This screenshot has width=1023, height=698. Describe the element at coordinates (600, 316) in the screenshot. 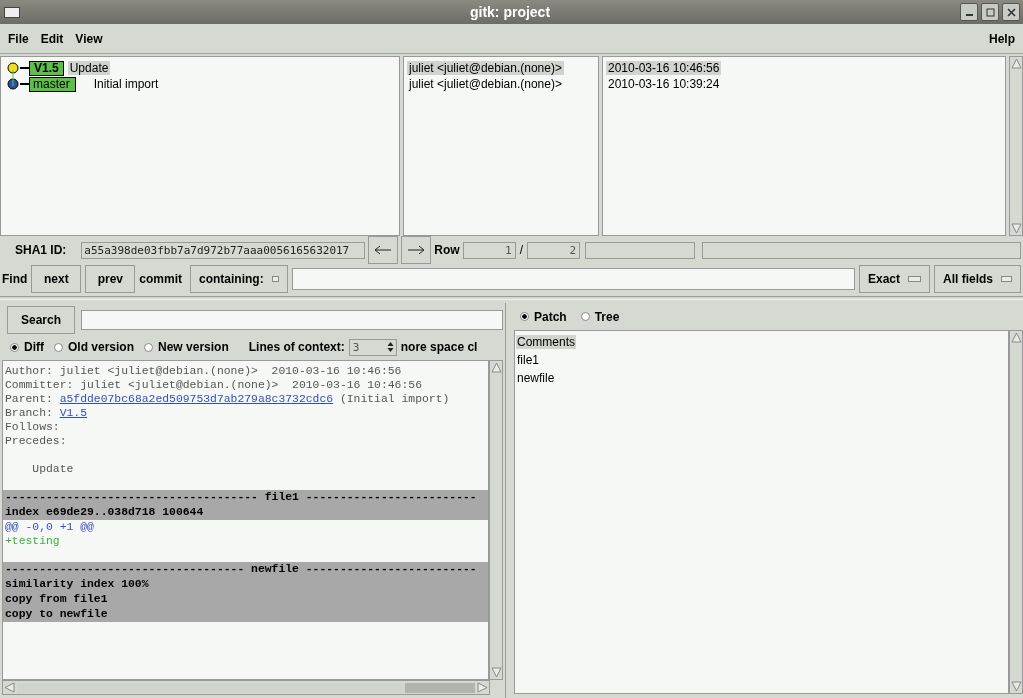

I see `view-mode-radio: Tree` at that location.